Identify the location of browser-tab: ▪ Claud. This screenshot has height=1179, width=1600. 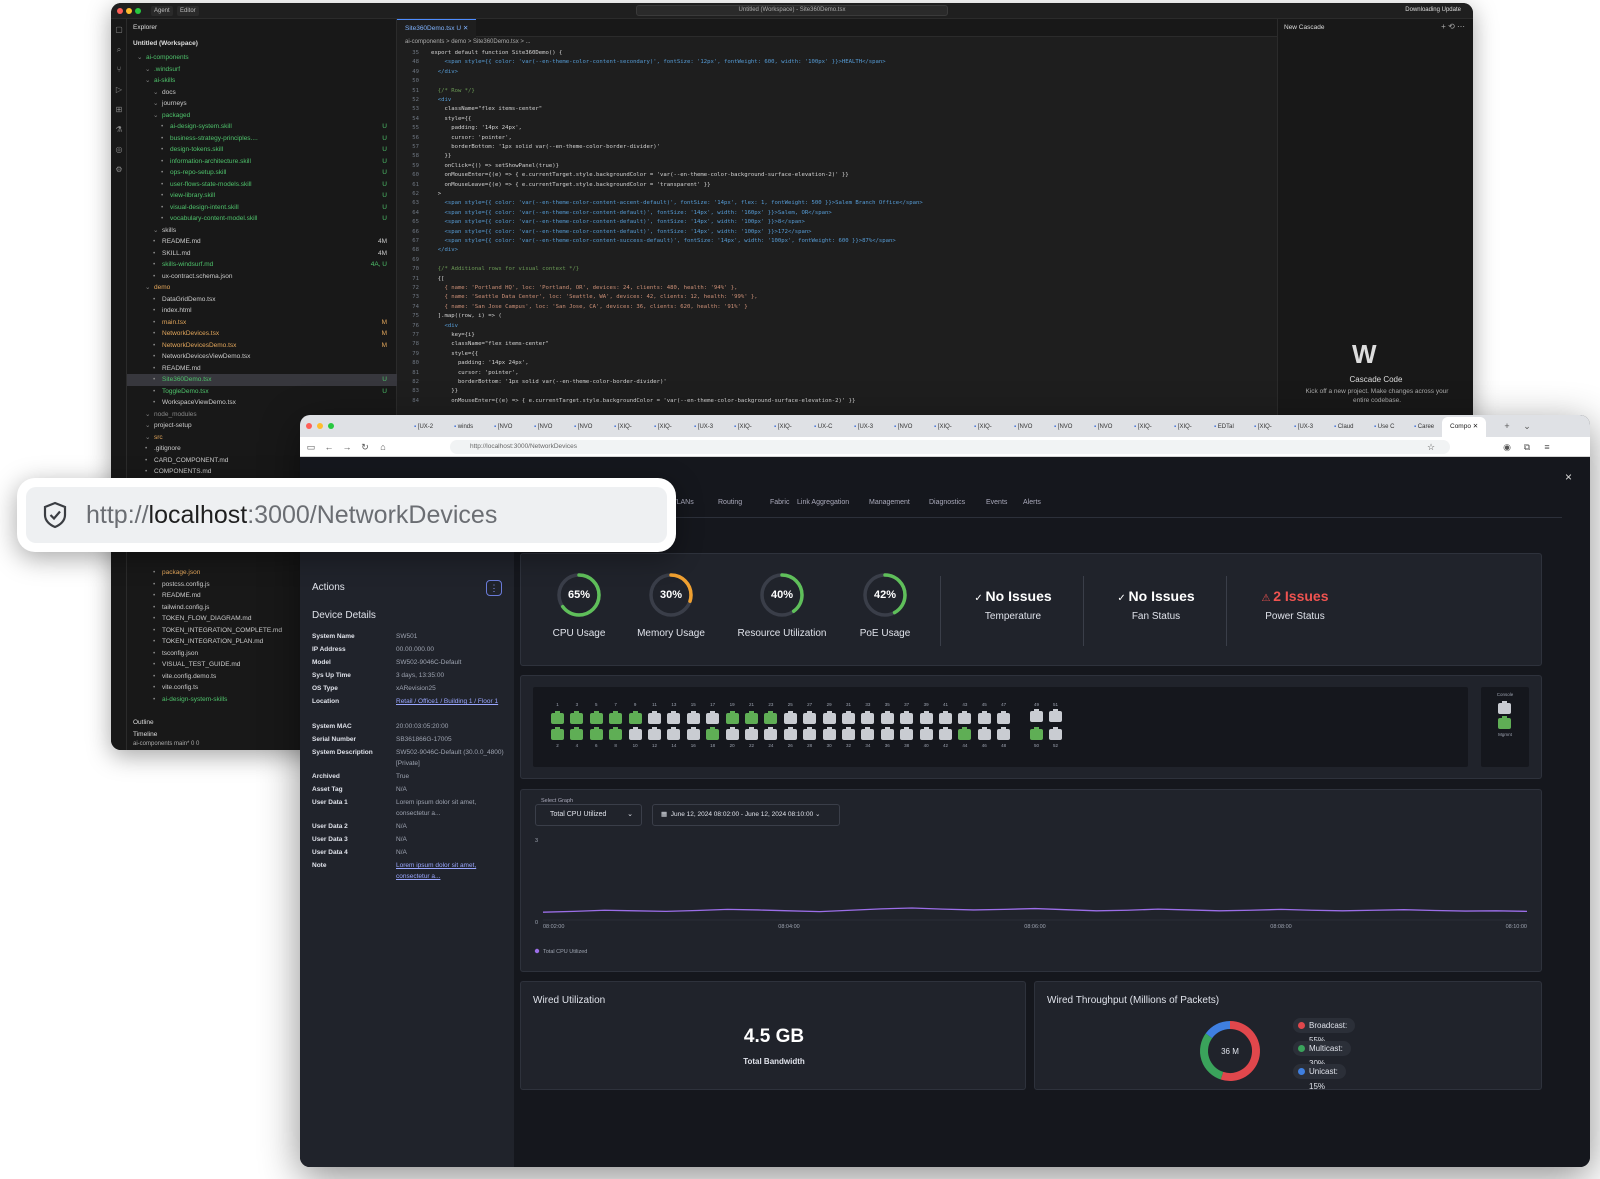
(1343, 427).